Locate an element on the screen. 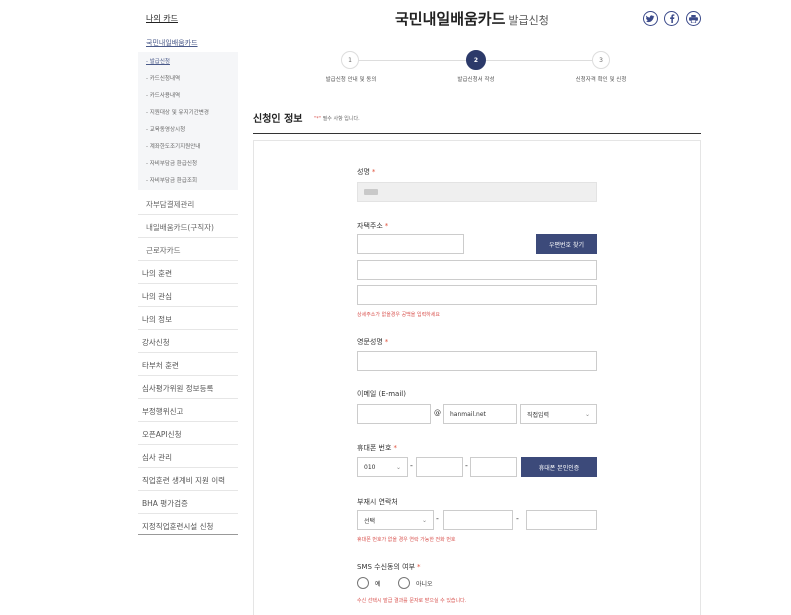 Image resolution: width=791 pixels, height=615 pixels. alt-phone-middle-input is located at coordinates (478, 520).